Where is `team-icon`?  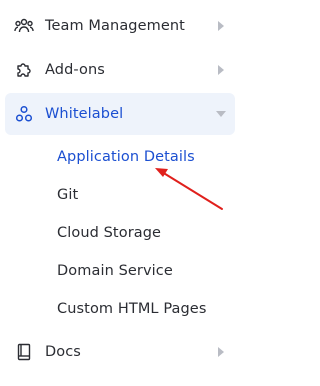 team-icon is located at coordinates (24, 26).